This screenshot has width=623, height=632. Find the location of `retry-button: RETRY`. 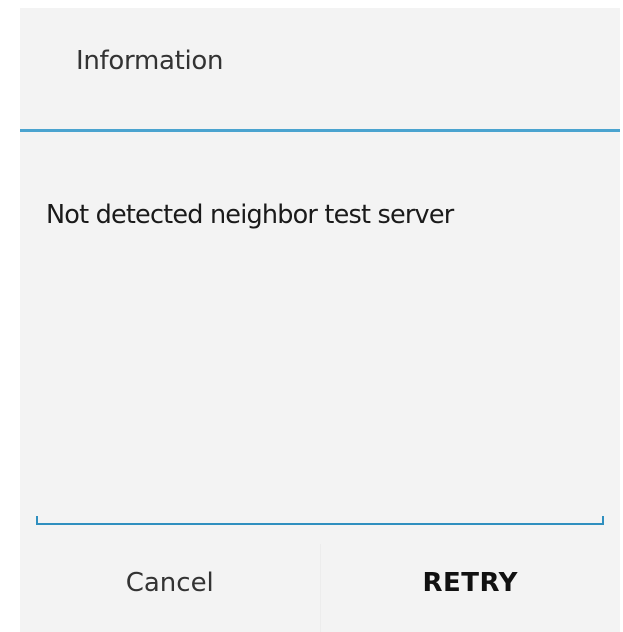

retry-button: RETRY is located at coordinates (471, 588).